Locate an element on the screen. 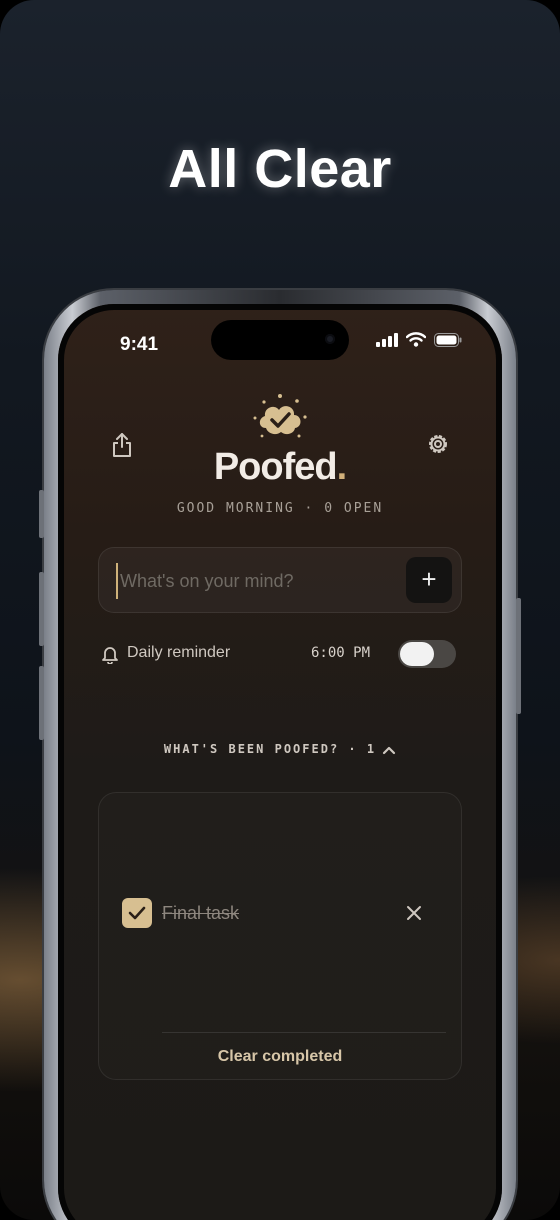 The height and width of the screenshot is (1220, 560). task-checkbox is located at coordinates (137, 913).